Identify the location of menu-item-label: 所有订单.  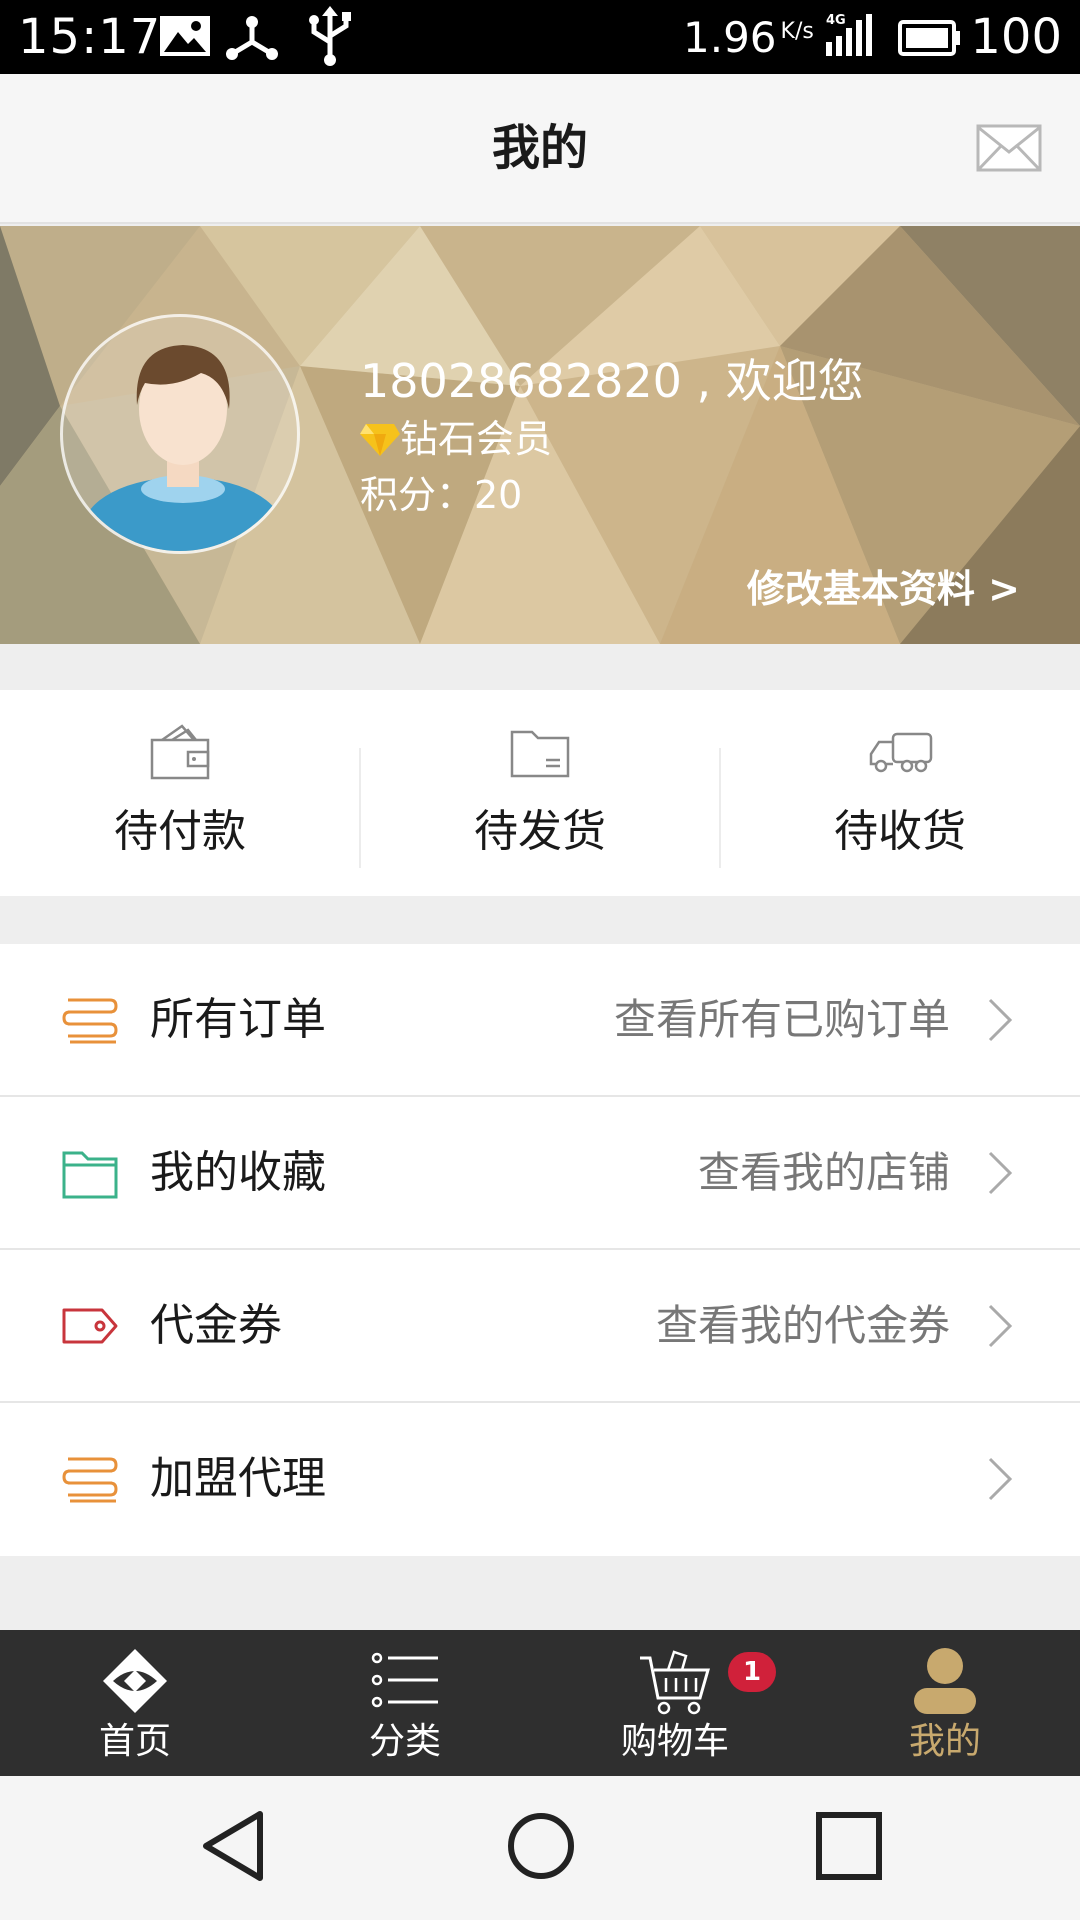
(238, 1019).